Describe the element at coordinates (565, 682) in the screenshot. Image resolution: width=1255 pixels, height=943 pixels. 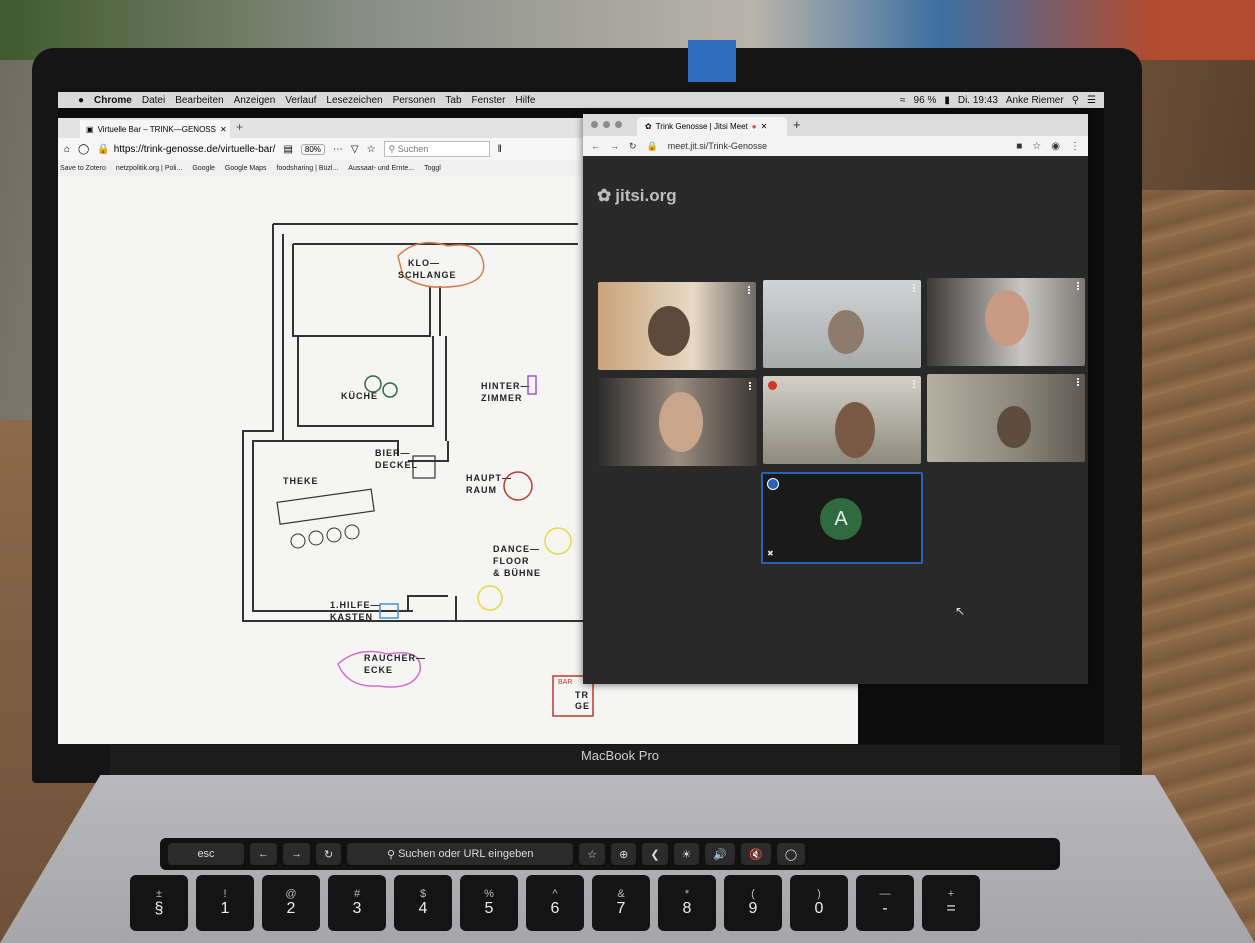
I see `bar-sign-text: BAR` at that location.